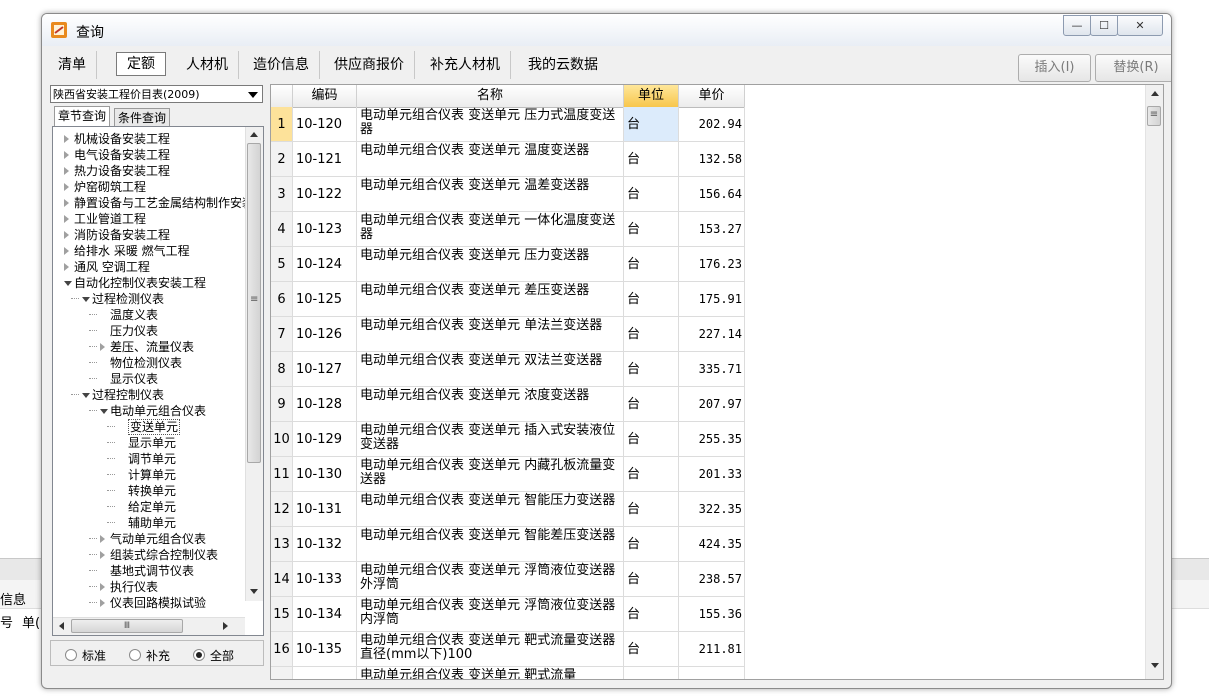 Image resolution: width=1209 pixels, height=697 pixels. I want to click on cell-row-number: 11, so click(282, 474).